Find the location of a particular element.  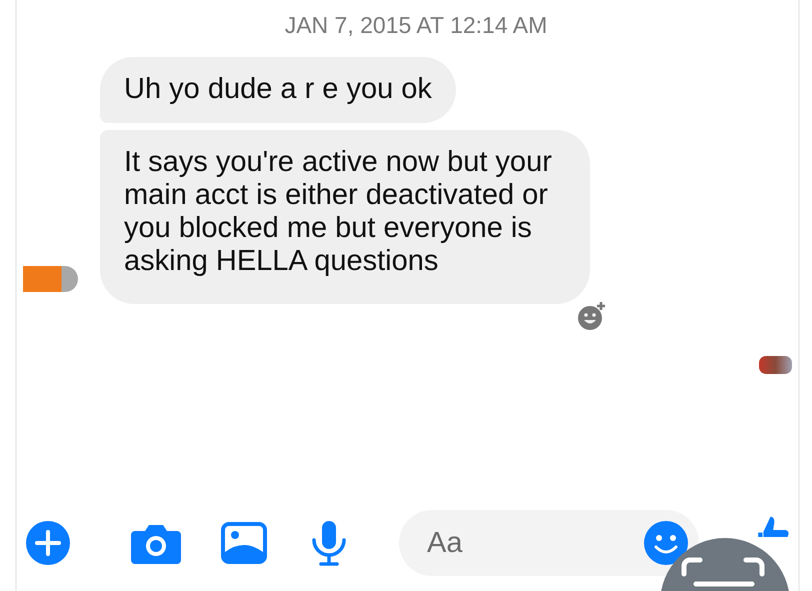

microphone-icon is located at coordinates (329, 543).